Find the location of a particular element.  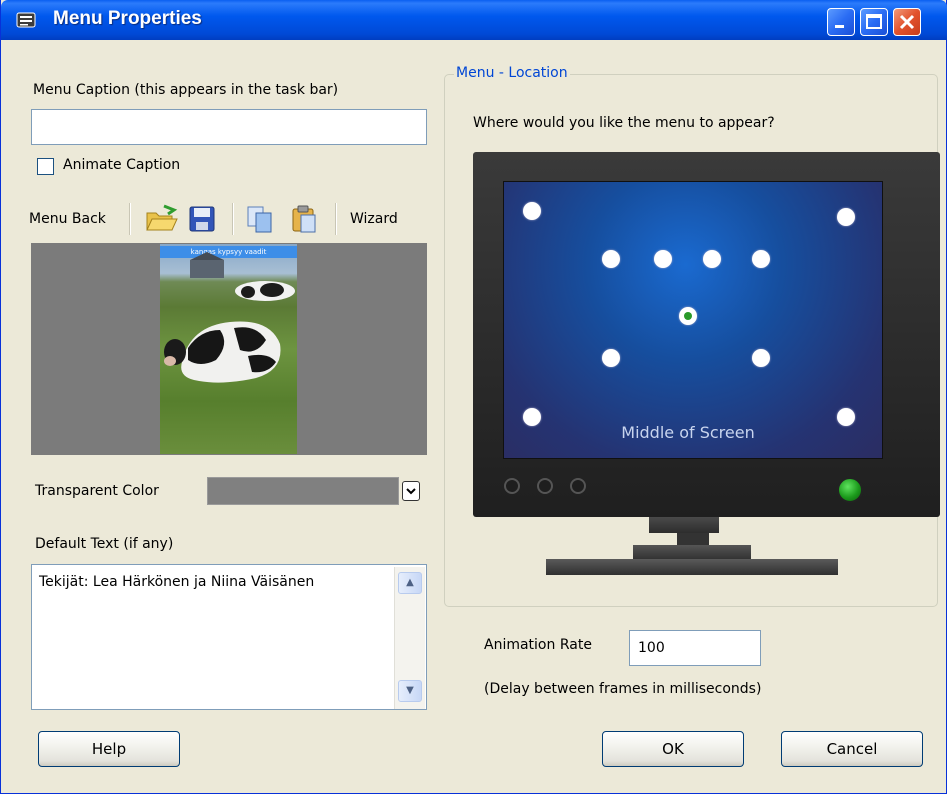

menu-caption-input is located at coordinates (229, 127).